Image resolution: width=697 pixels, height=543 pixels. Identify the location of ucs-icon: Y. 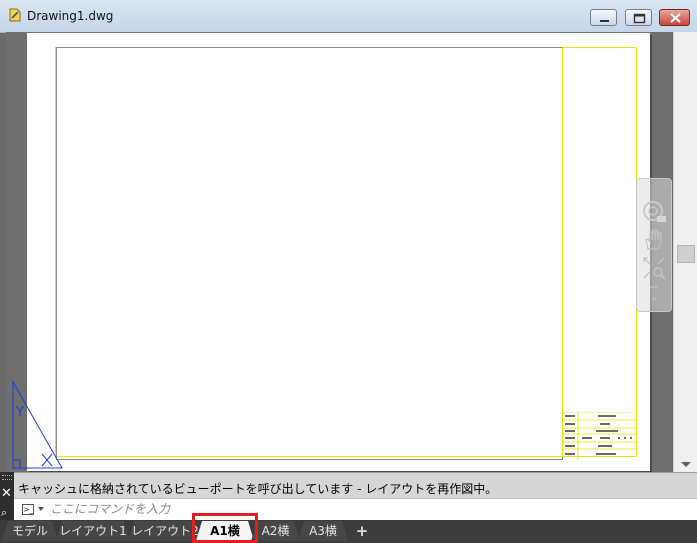
(37, 424).